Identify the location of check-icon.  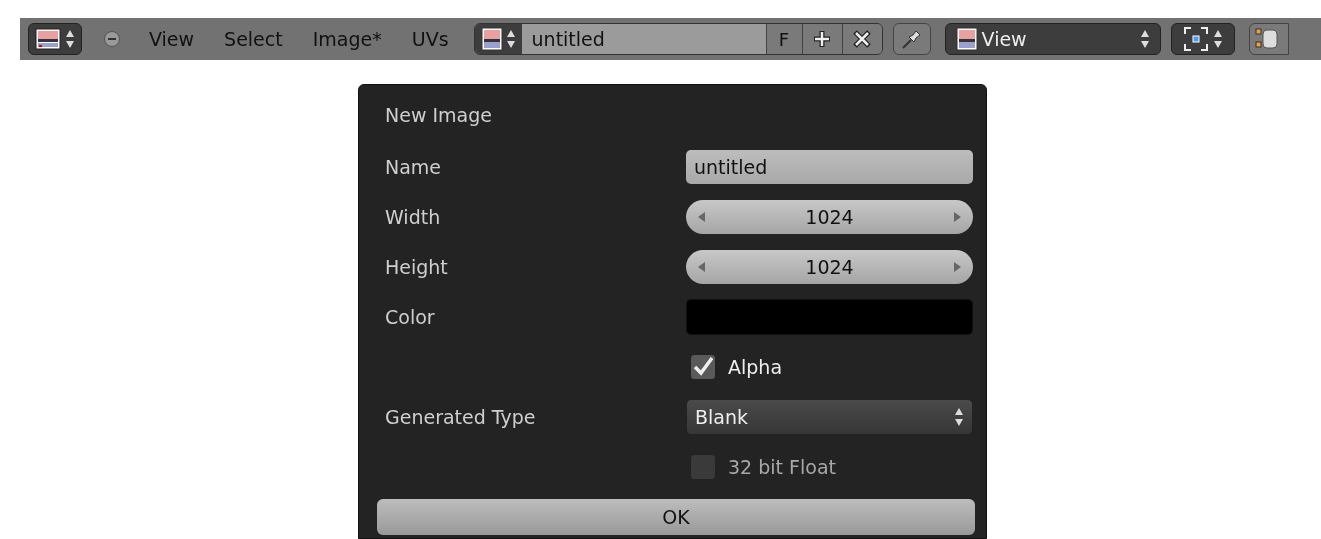
(703, 367).